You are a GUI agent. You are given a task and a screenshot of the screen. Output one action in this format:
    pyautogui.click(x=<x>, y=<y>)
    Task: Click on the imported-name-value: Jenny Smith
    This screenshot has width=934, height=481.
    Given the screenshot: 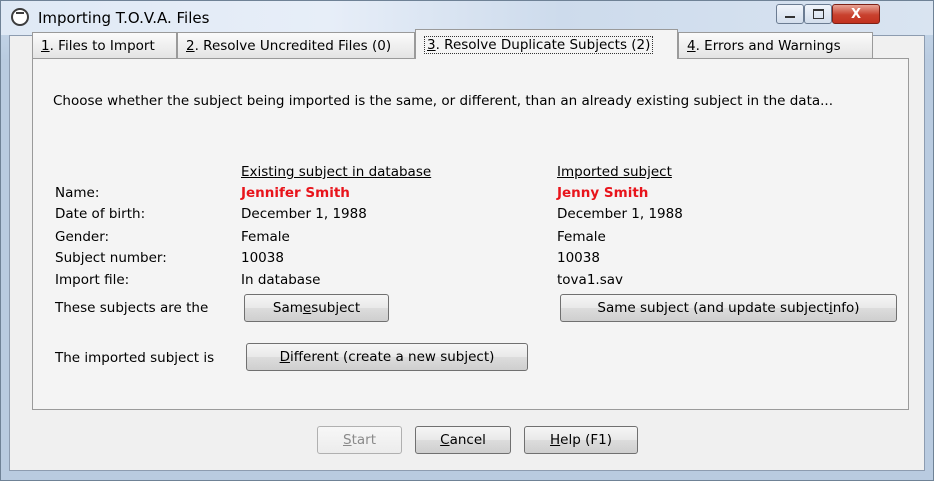 What is the action you would take?
    pyautogui.click(x=603, y=193)
    